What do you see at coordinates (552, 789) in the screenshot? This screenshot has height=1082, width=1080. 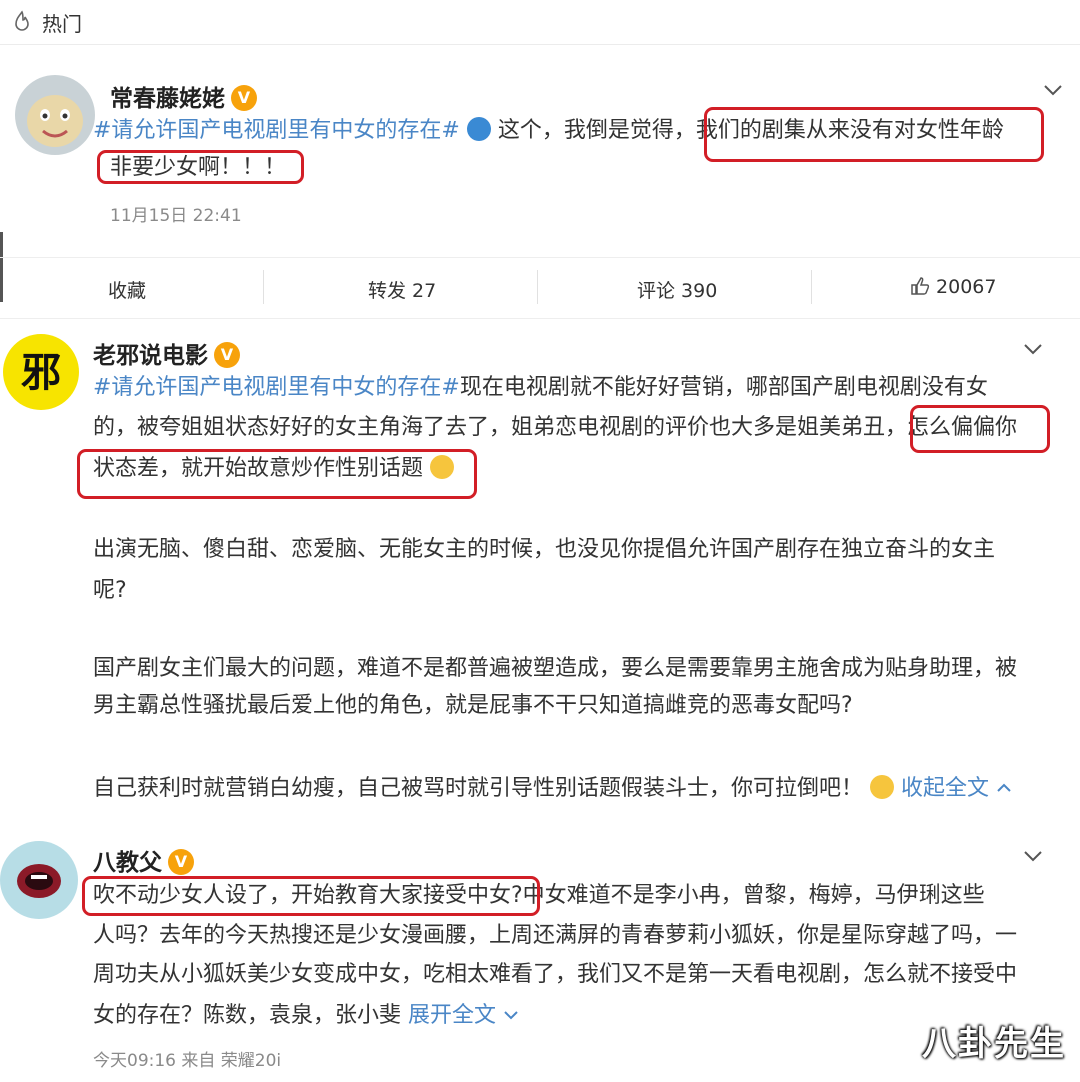 I see `post-text-line: 自己获利时就营销白幼瘦，自己被骂时就引导性别话题假装斗士，你可拉倒吧！ 收起全文` at bounding box center [552, 789].